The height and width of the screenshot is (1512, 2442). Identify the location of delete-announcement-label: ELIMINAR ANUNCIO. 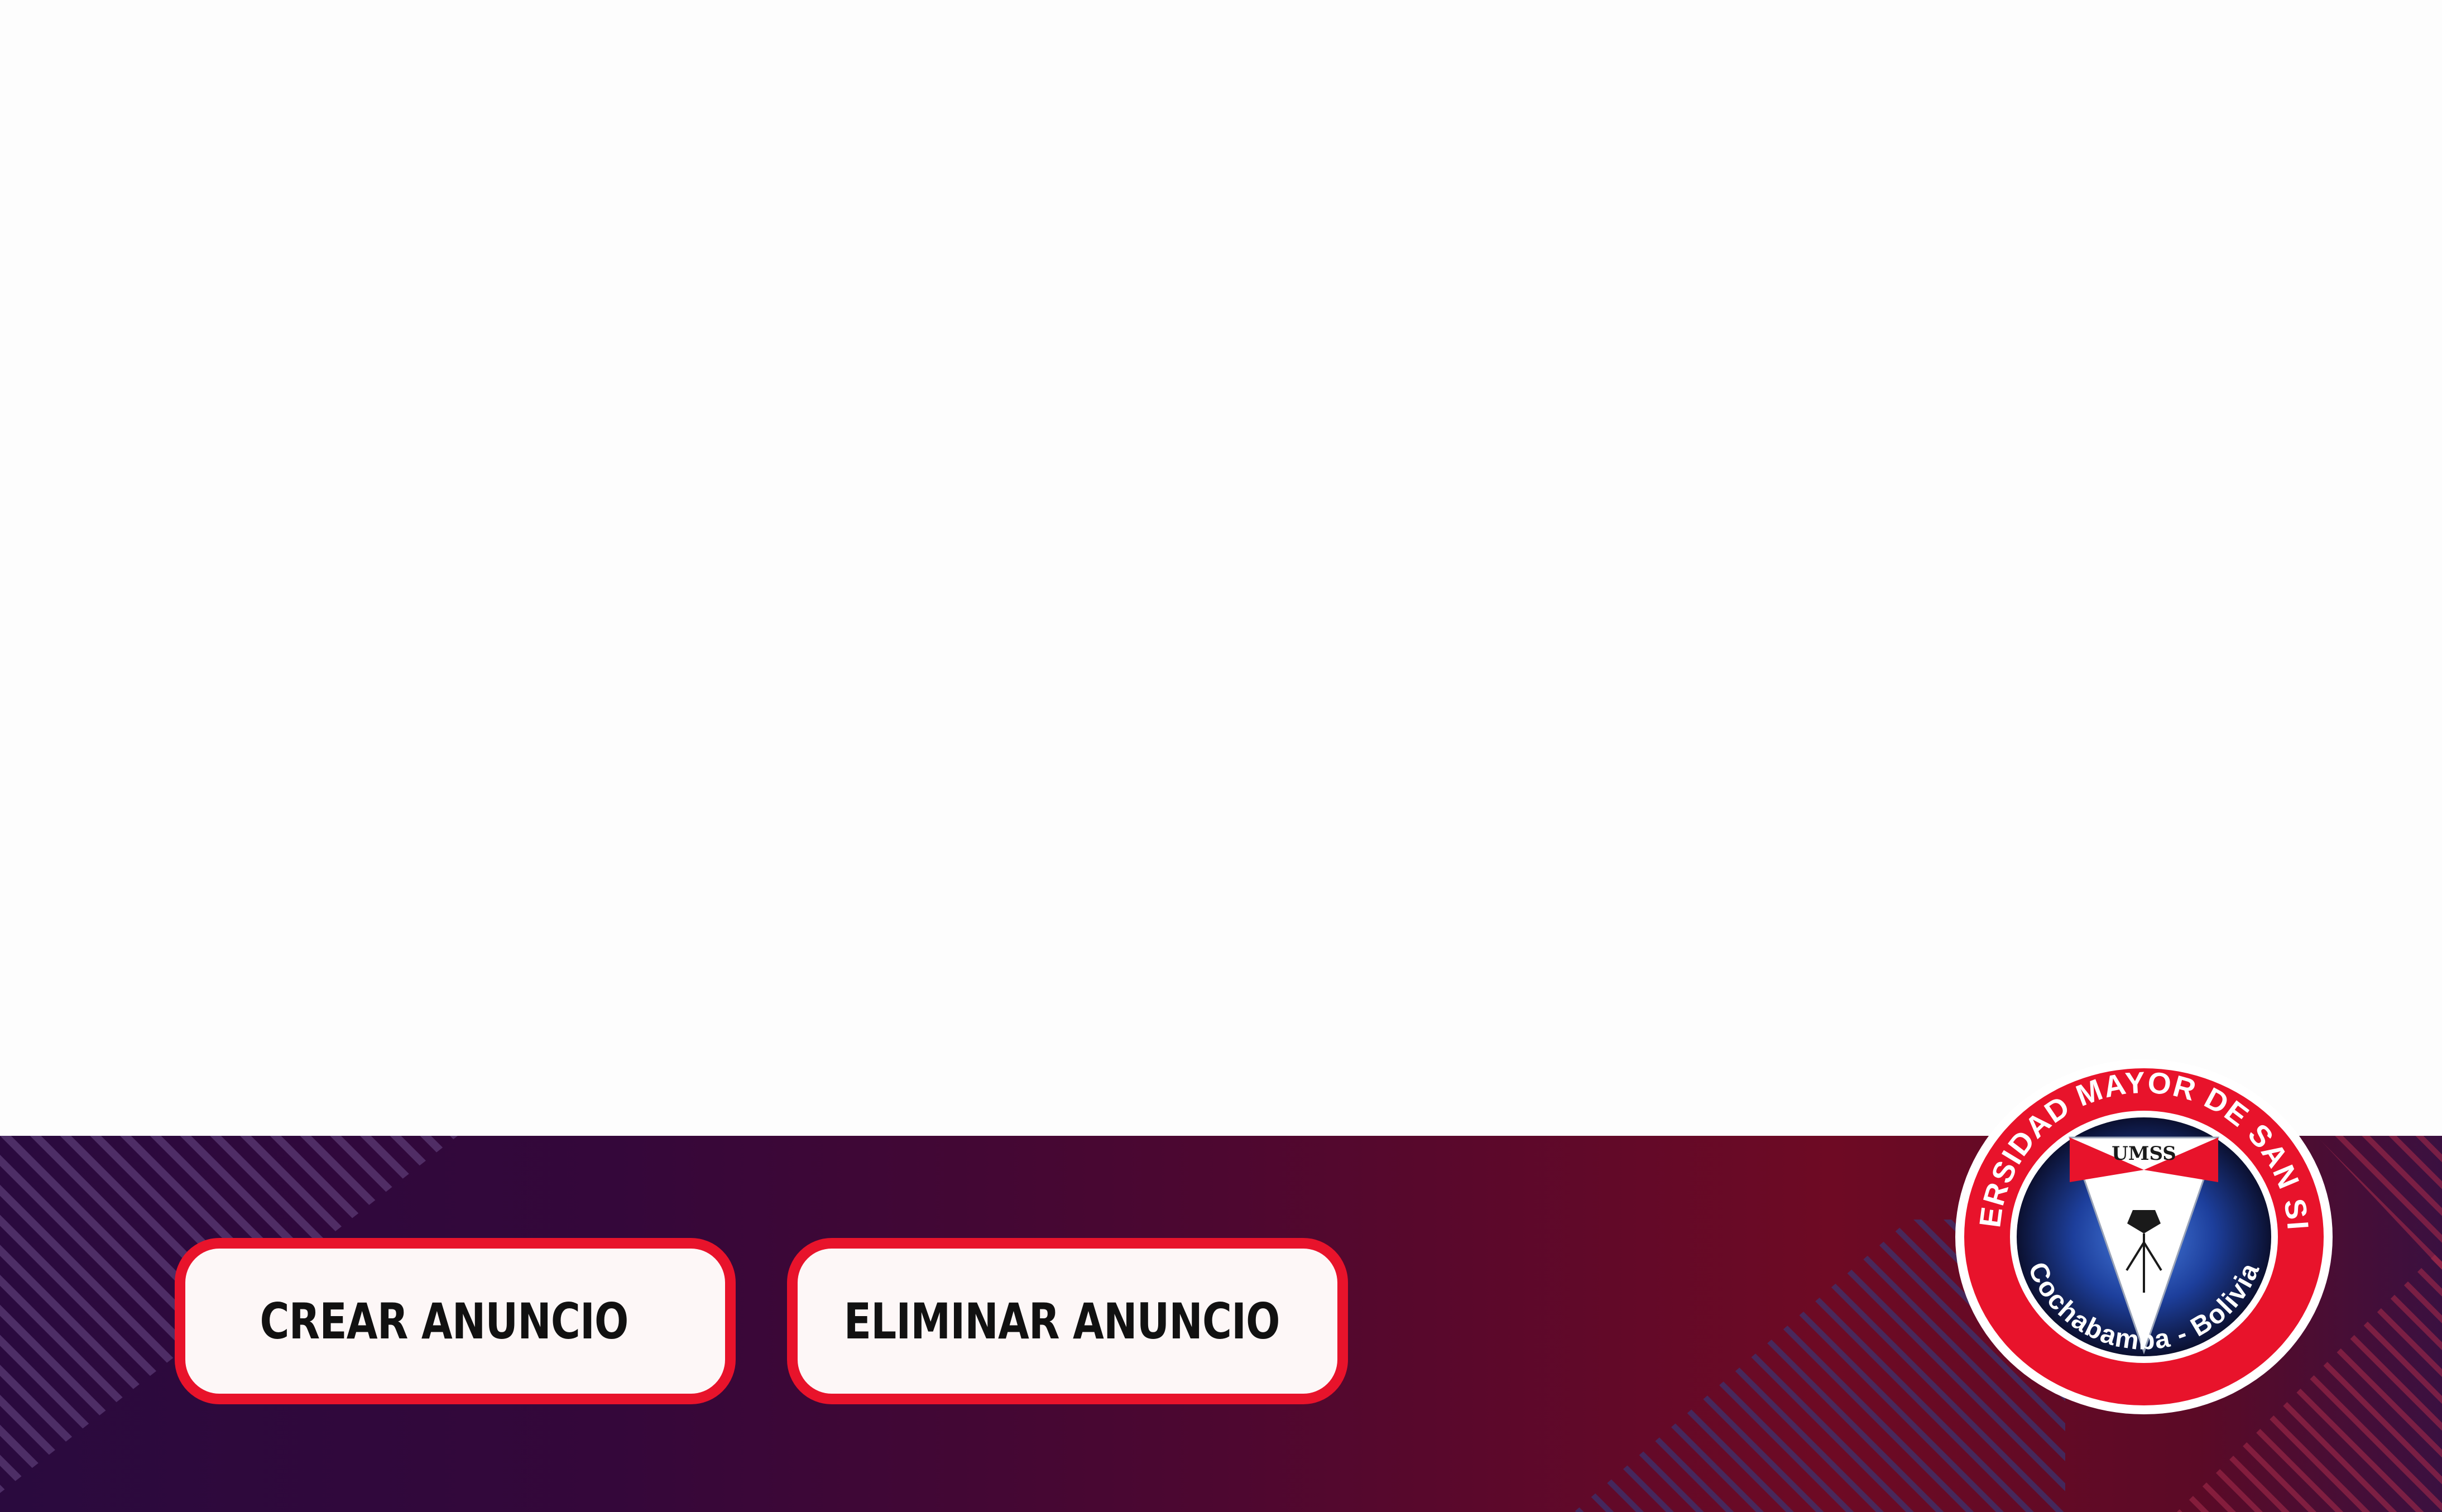
(1062, 1321).